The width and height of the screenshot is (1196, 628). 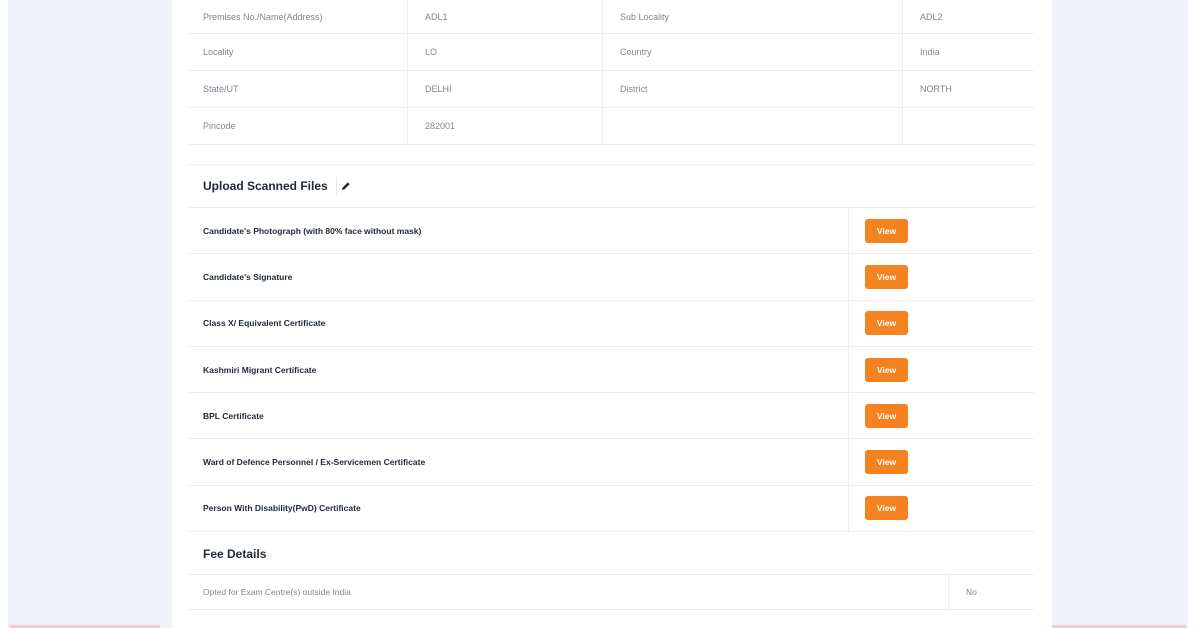 I want to click on table-row: State/UT DELHI District NORTH, so click(x=610, y=89).